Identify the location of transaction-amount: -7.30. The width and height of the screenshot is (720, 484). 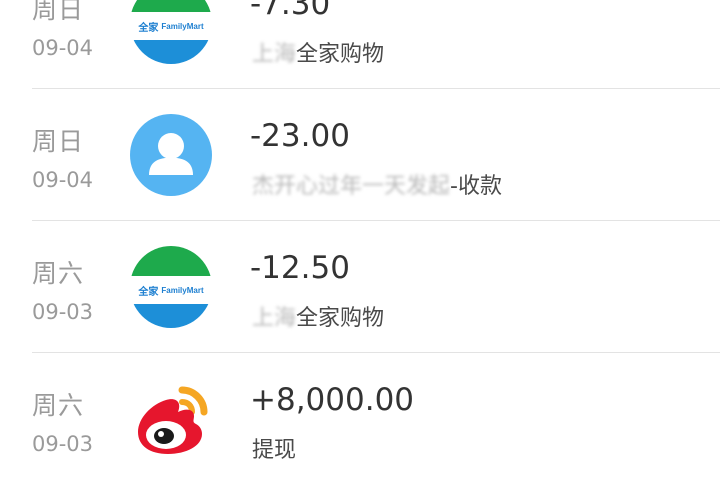
(290, 11).